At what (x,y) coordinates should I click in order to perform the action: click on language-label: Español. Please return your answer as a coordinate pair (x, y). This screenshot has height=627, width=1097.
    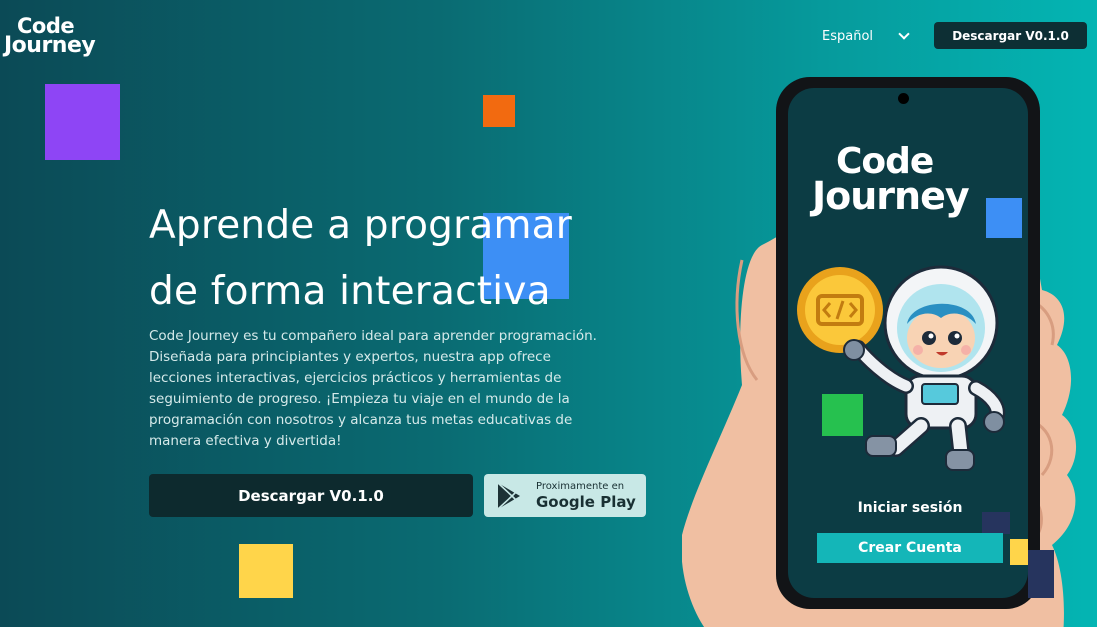
    Looking at the image, I should click on (848, 36).